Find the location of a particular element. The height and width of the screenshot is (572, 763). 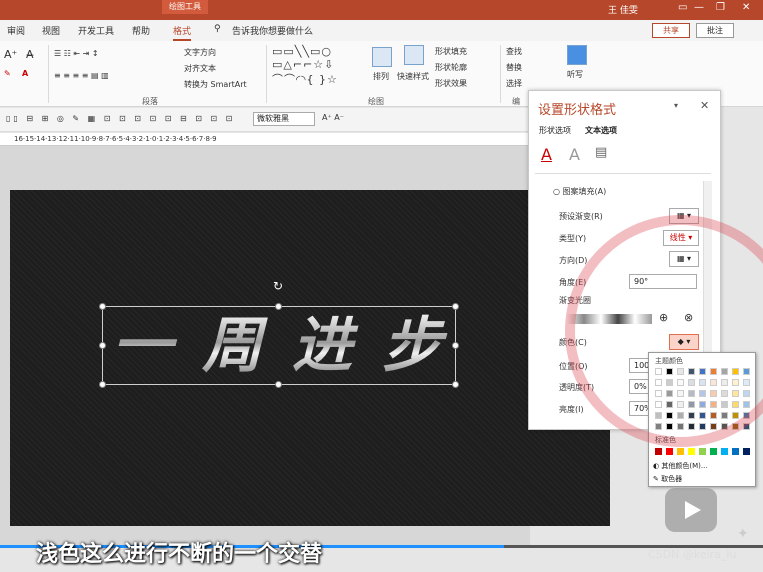

bullets-icon: ☰ ☷ ⇤ ⇥ ↕ is located at coordinates (76, 53).